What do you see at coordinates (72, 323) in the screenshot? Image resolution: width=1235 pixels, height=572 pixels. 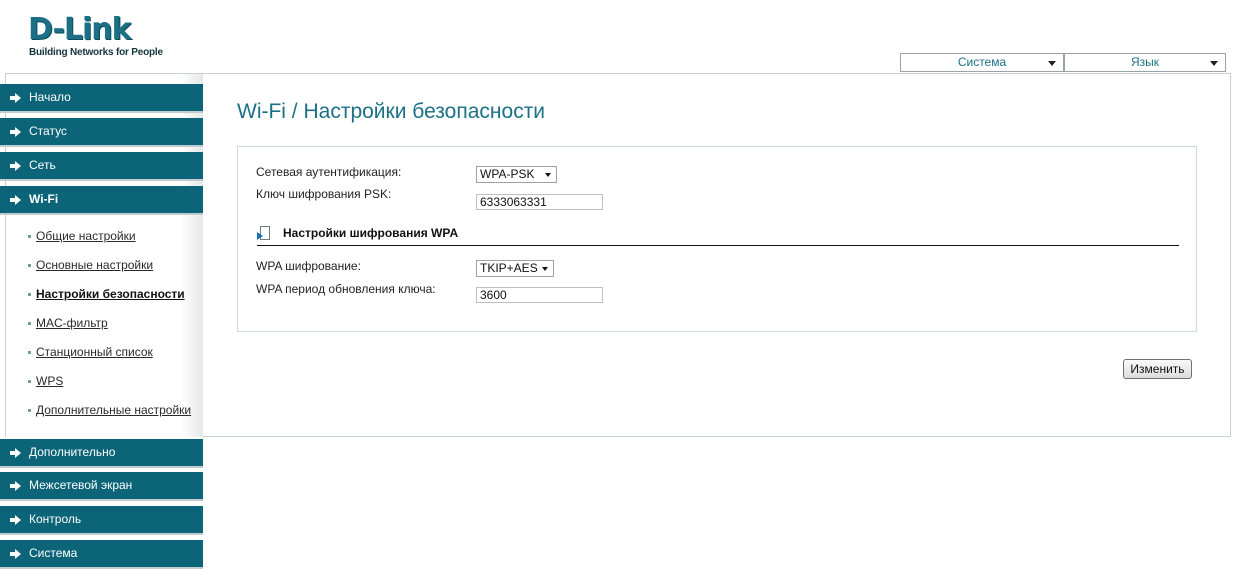 I see `submenu-label: MAC-фильтр` at bounding box center [72, 323].